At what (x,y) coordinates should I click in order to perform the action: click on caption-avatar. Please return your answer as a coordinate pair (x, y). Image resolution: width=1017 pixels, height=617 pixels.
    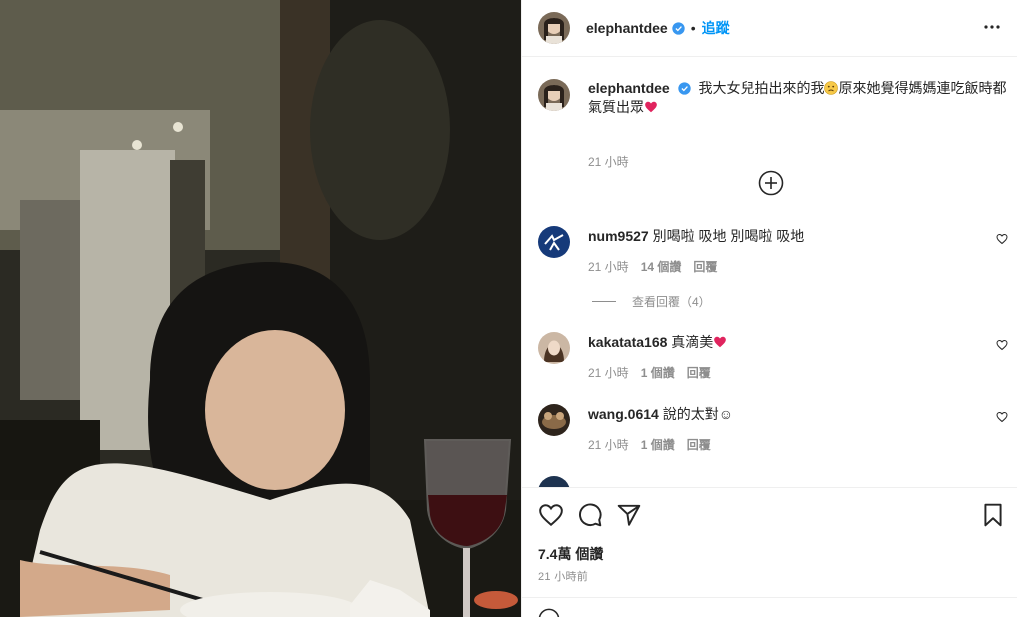
    Looking at the image, I should click on (554, 95).